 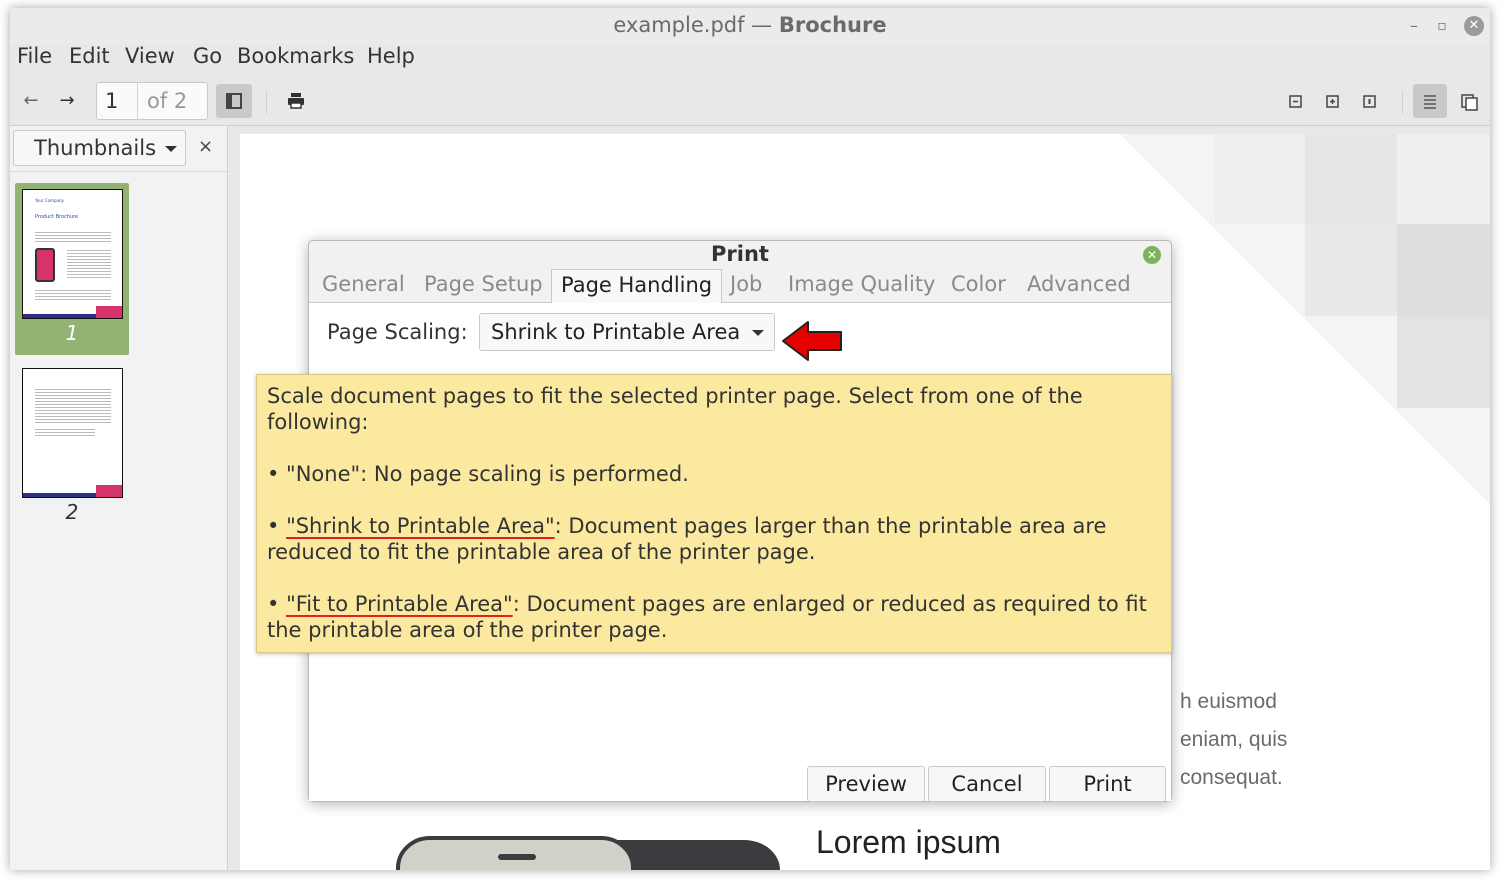 I want to click on zoom-out-icon, so click(x=1295, y=101).